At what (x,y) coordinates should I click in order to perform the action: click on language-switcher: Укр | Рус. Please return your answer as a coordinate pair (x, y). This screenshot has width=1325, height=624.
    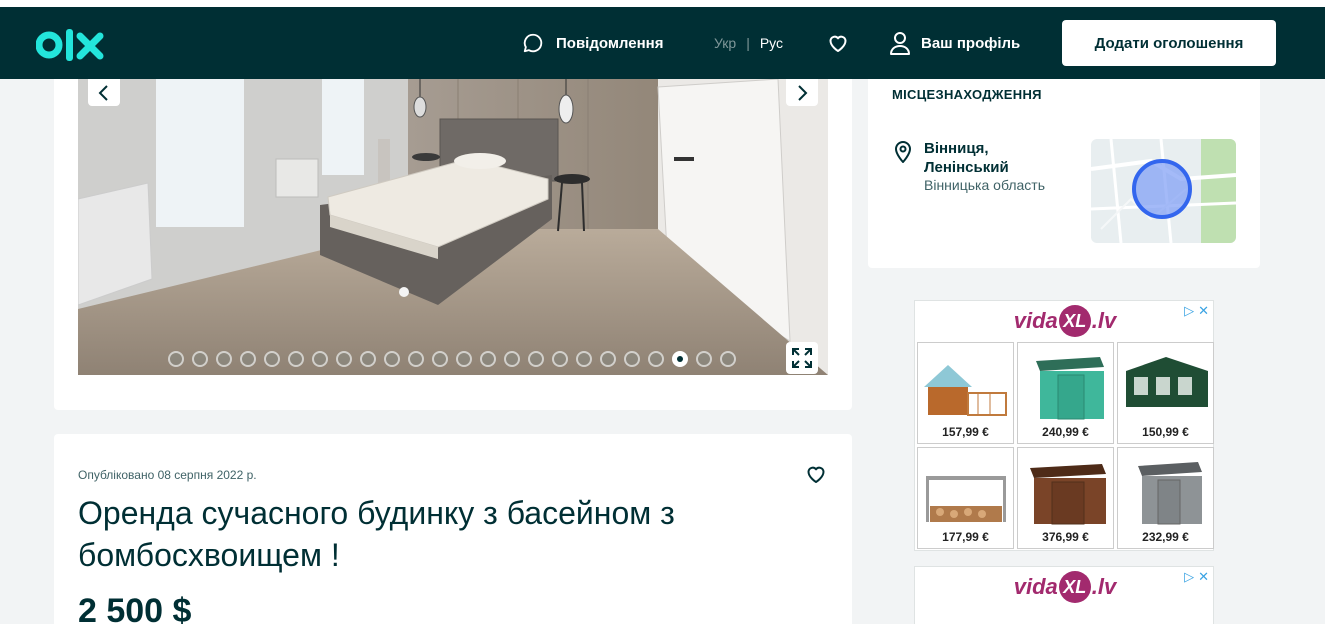
    Looking at the image, I should click on (748, 43).